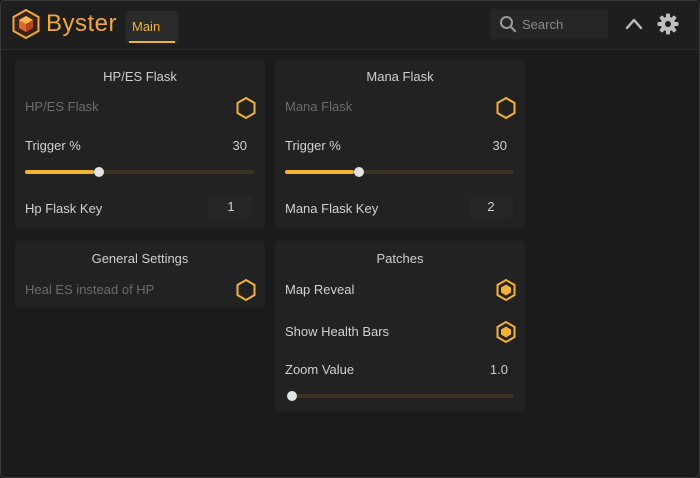  What do you see at coordinates (320, 369) in the screenshot?
I see `zoom-value-label: Zoom Value` at bounding box center [320, 369].